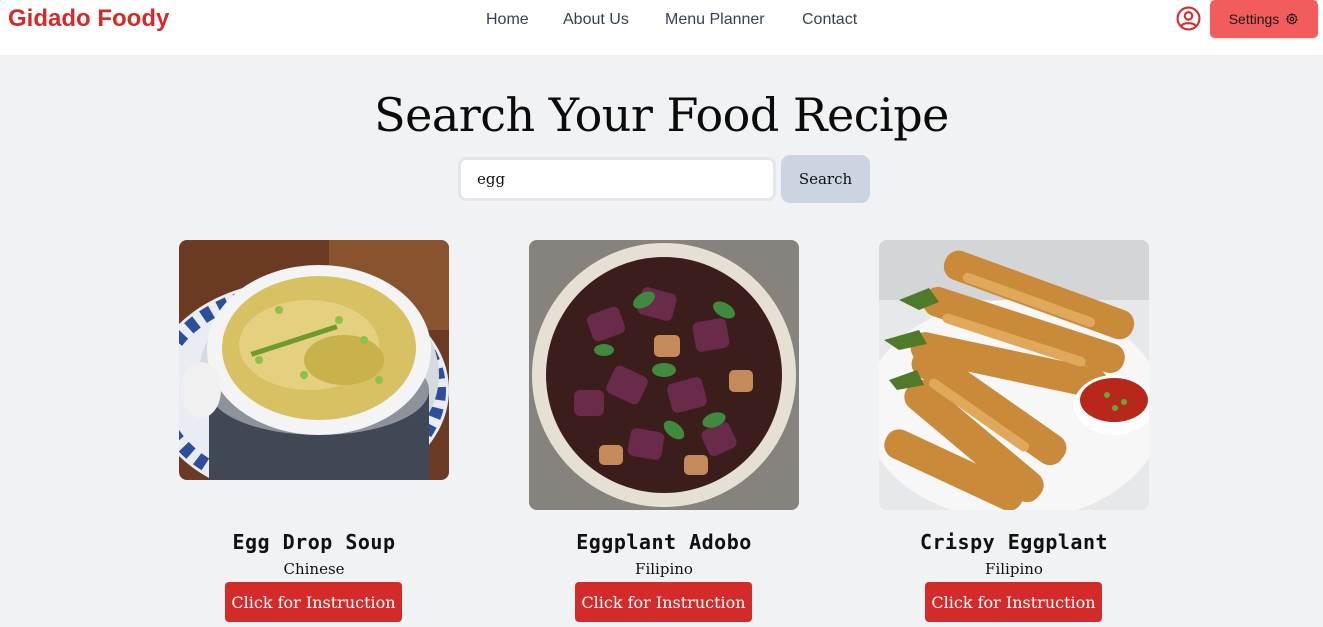 This screenshot has height=627, width=1323. I want to click on gear-icon, so click(1292, 18).